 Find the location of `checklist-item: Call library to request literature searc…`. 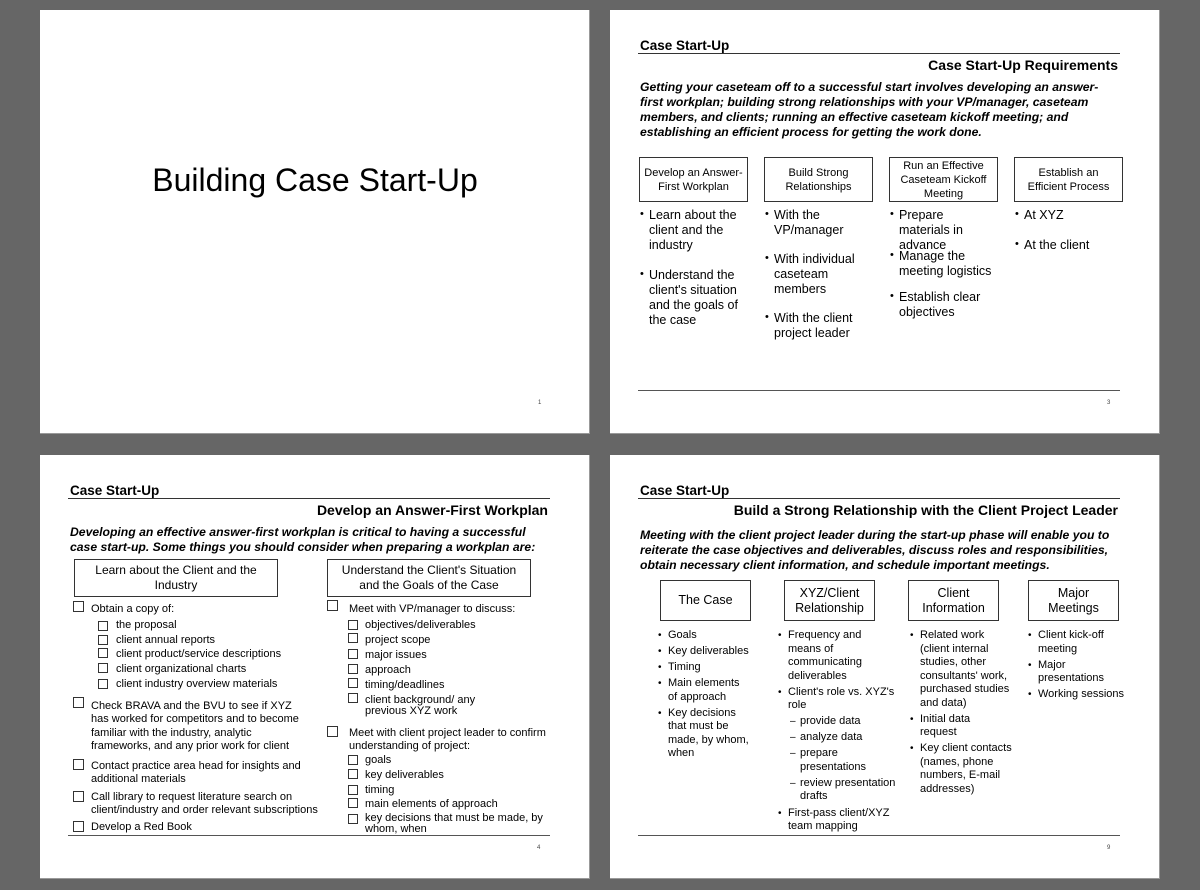

checklist-item: Call library to request literature searc… is located at coordinates (204, 804).